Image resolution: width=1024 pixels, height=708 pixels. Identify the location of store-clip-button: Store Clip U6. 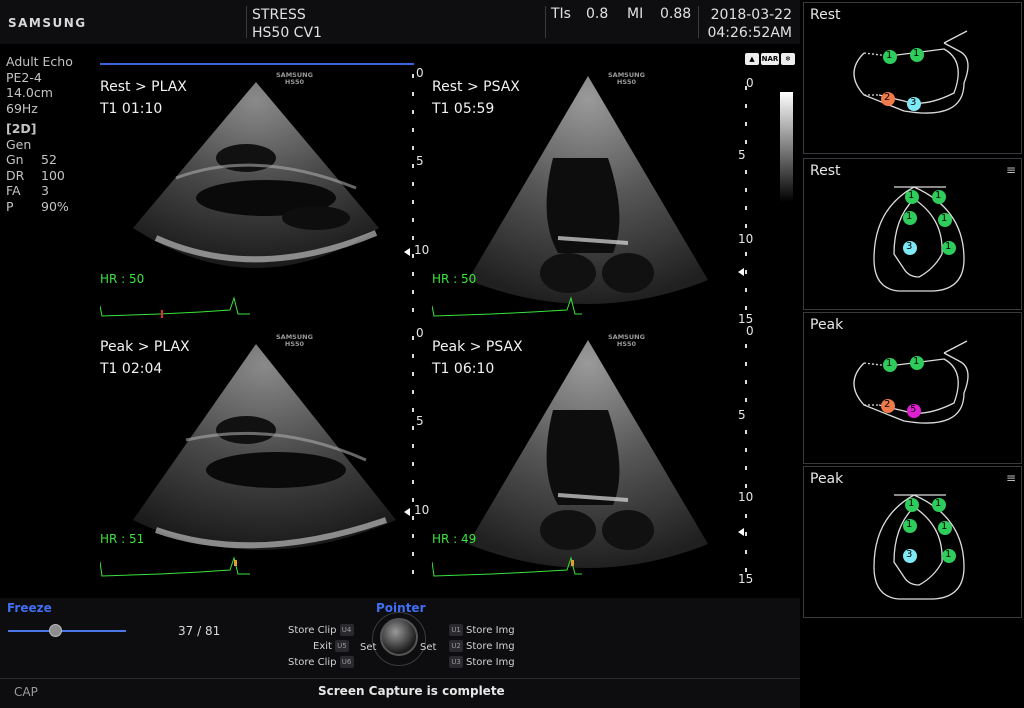
(322, 662).